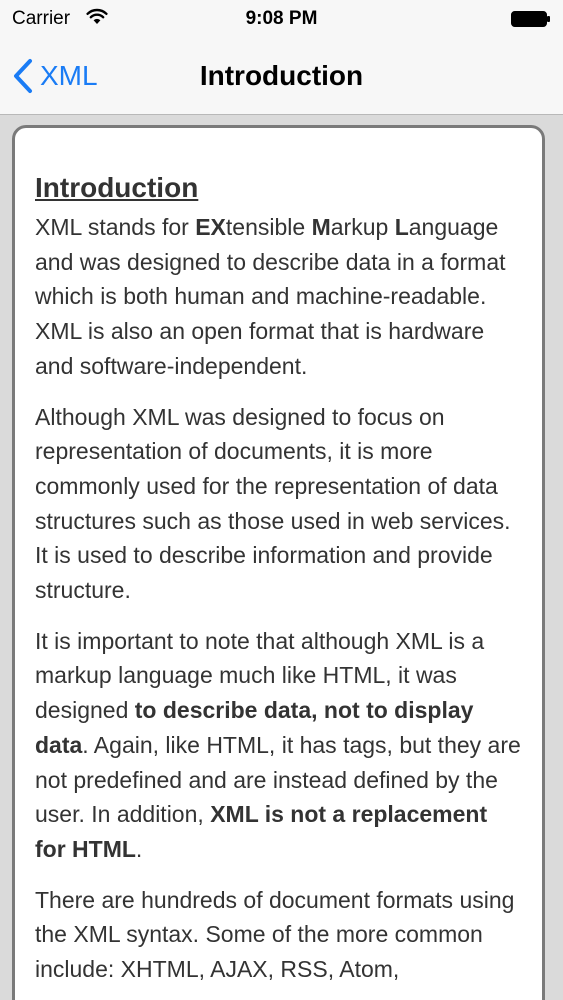 This screenshot has height=1000, width=563. What do you see at coordinates (362, 227) in the screenshot?
I see `paragraph-1-text-d: arkup` at bounding box center [362, 227].